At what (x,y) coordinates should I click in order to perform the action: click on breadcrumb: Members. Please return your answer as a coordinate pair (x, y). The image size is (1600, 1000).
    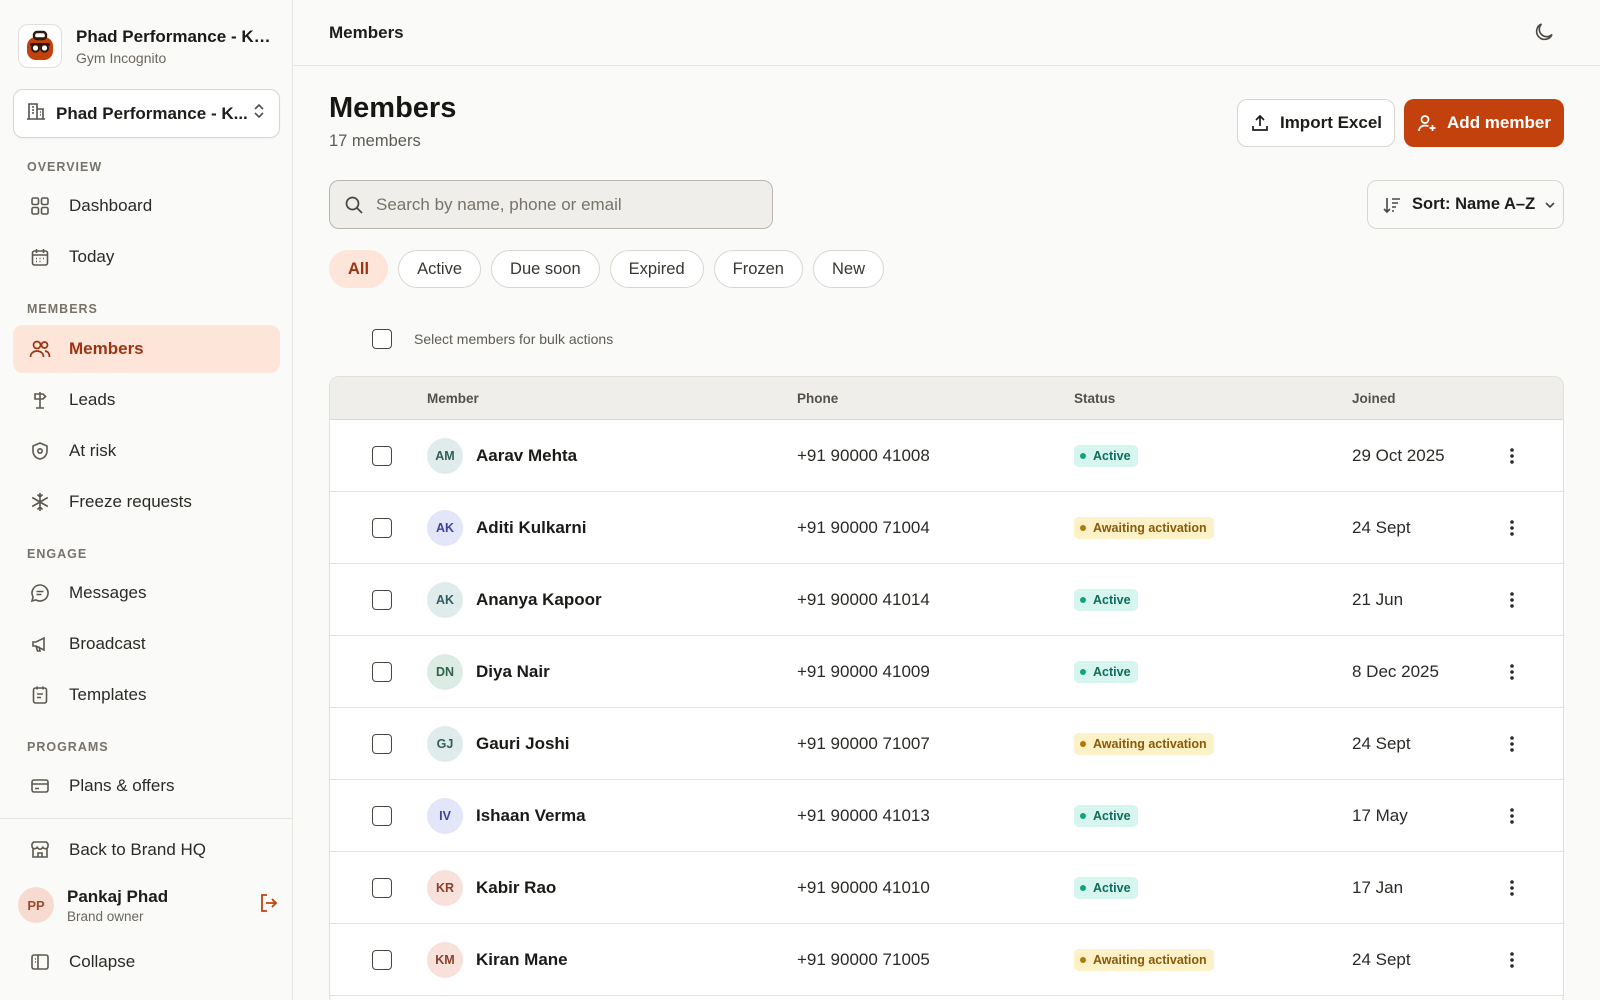
    Looking at the image, I should click on (366, 32).